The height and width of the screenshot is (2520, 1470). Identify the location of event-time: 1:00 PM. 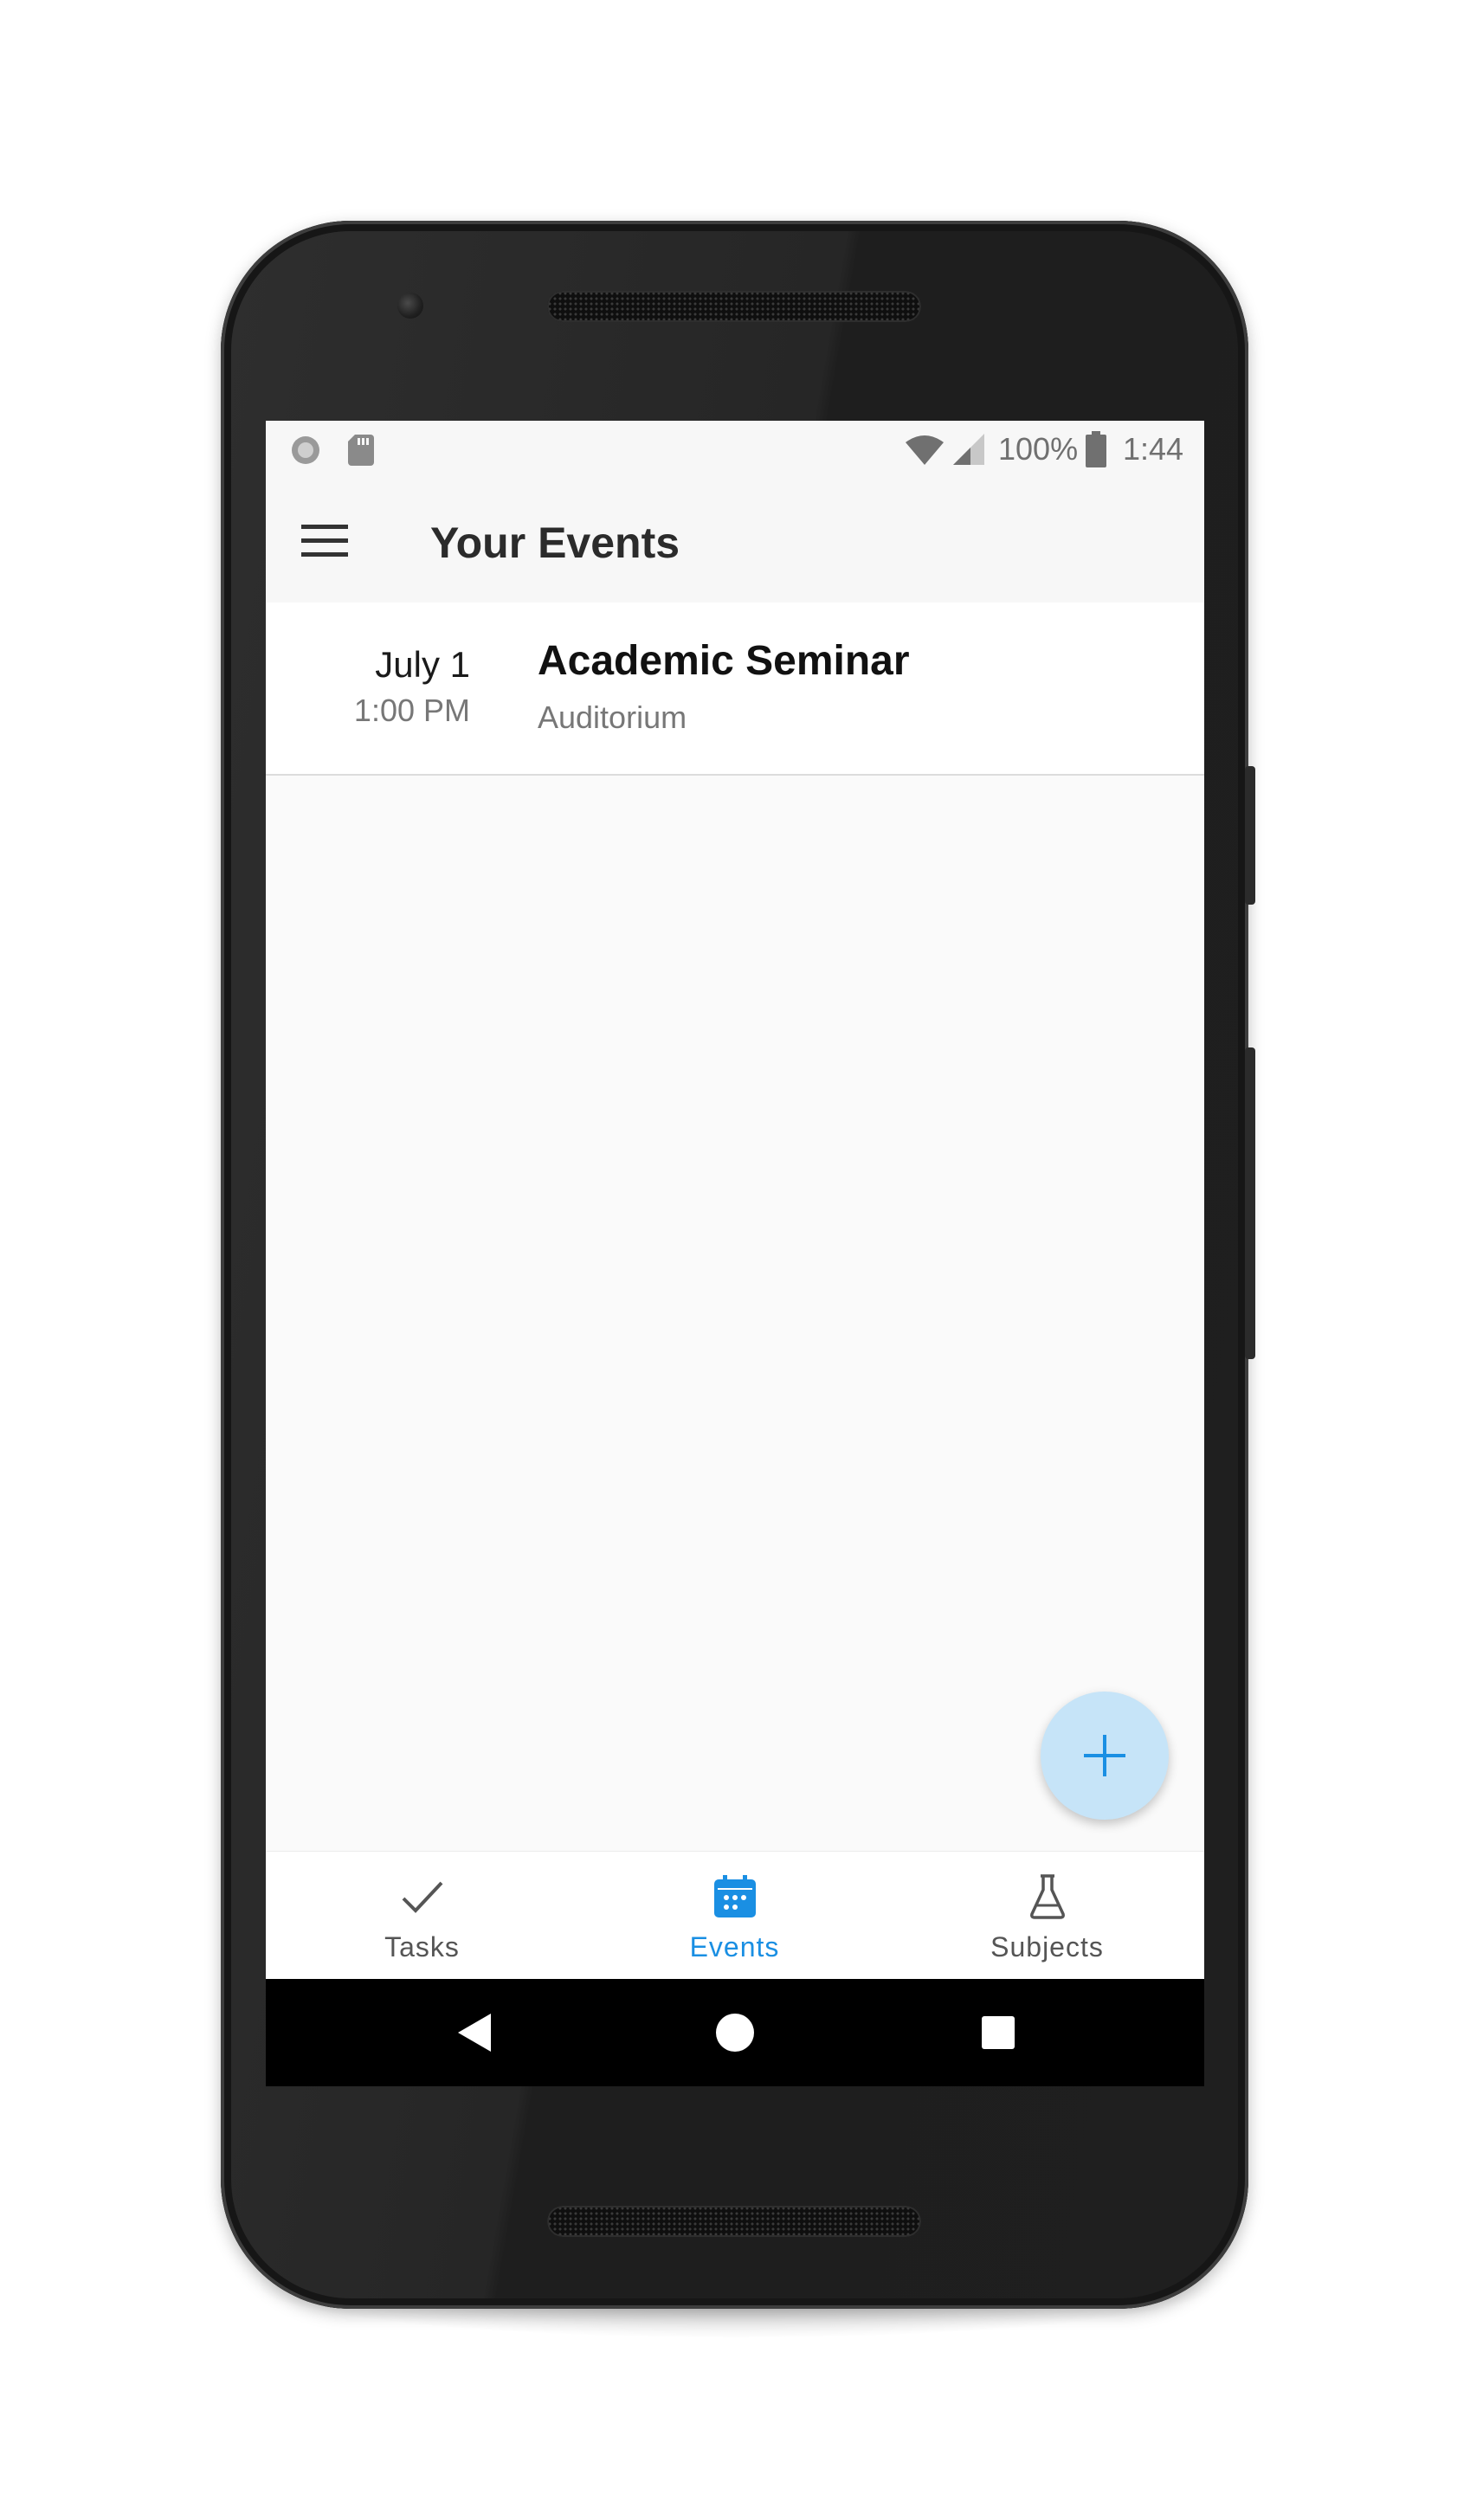
(412, 710).